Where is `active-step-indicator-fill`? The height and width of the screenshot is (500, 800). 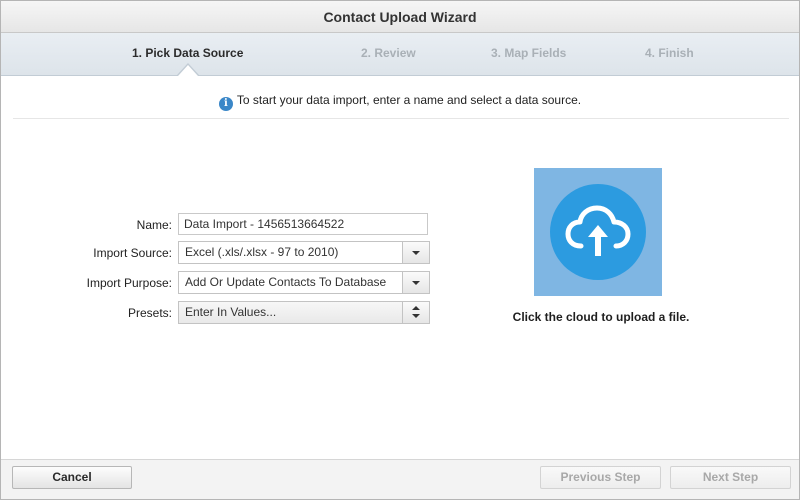 active-step-indicator-fill is located at coordinates (188, 70).